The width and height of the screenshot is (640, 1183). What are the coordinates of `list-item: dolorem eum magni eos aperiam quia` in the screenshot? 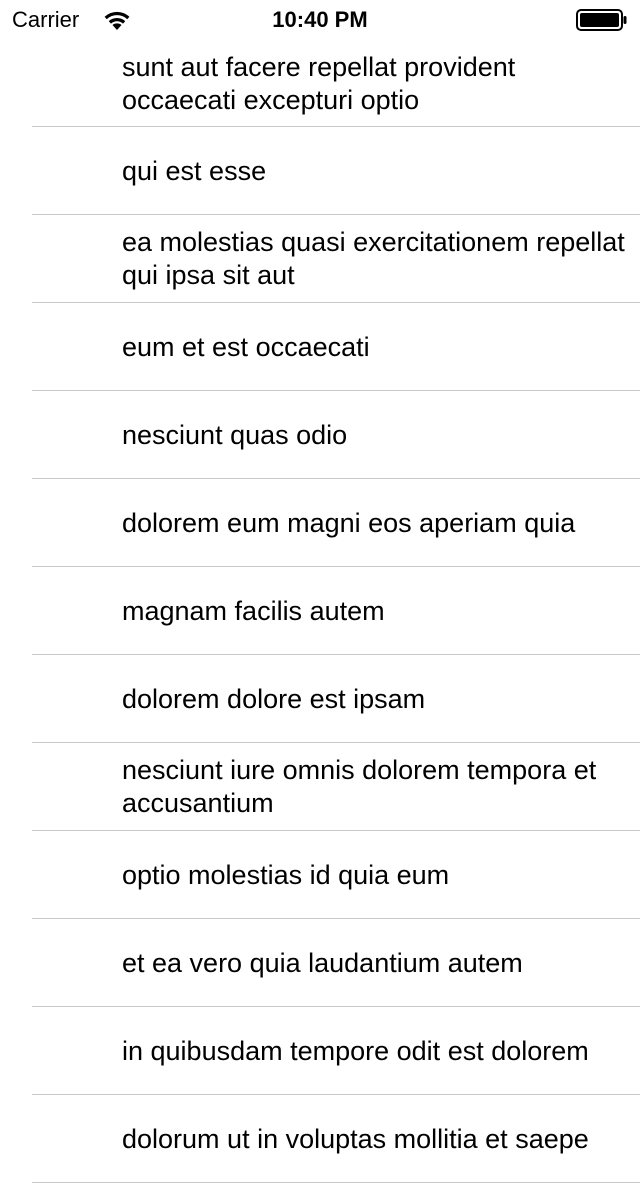 It's located at (320, 523).